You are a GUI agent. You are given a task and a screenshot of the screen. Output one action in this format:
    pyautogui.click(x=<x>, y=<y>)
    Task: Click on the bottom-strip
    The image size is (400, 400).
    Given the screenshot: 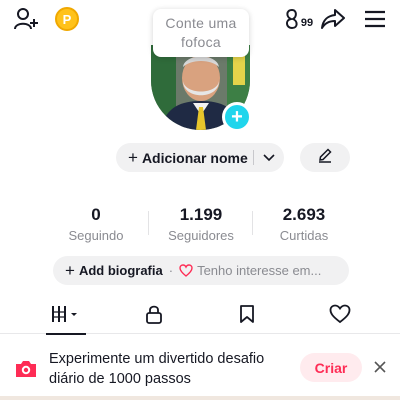 What is the action you would take?
    pyautogui.click(x=200, y=398)
    